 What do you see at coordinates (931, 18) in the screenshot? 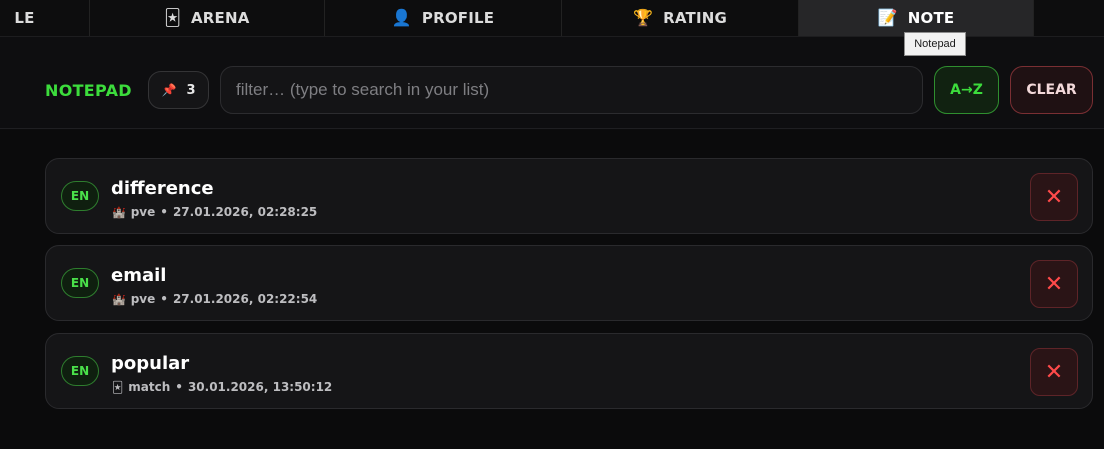
I see `tab-label: NOTE` at bounding box center [931, 18].